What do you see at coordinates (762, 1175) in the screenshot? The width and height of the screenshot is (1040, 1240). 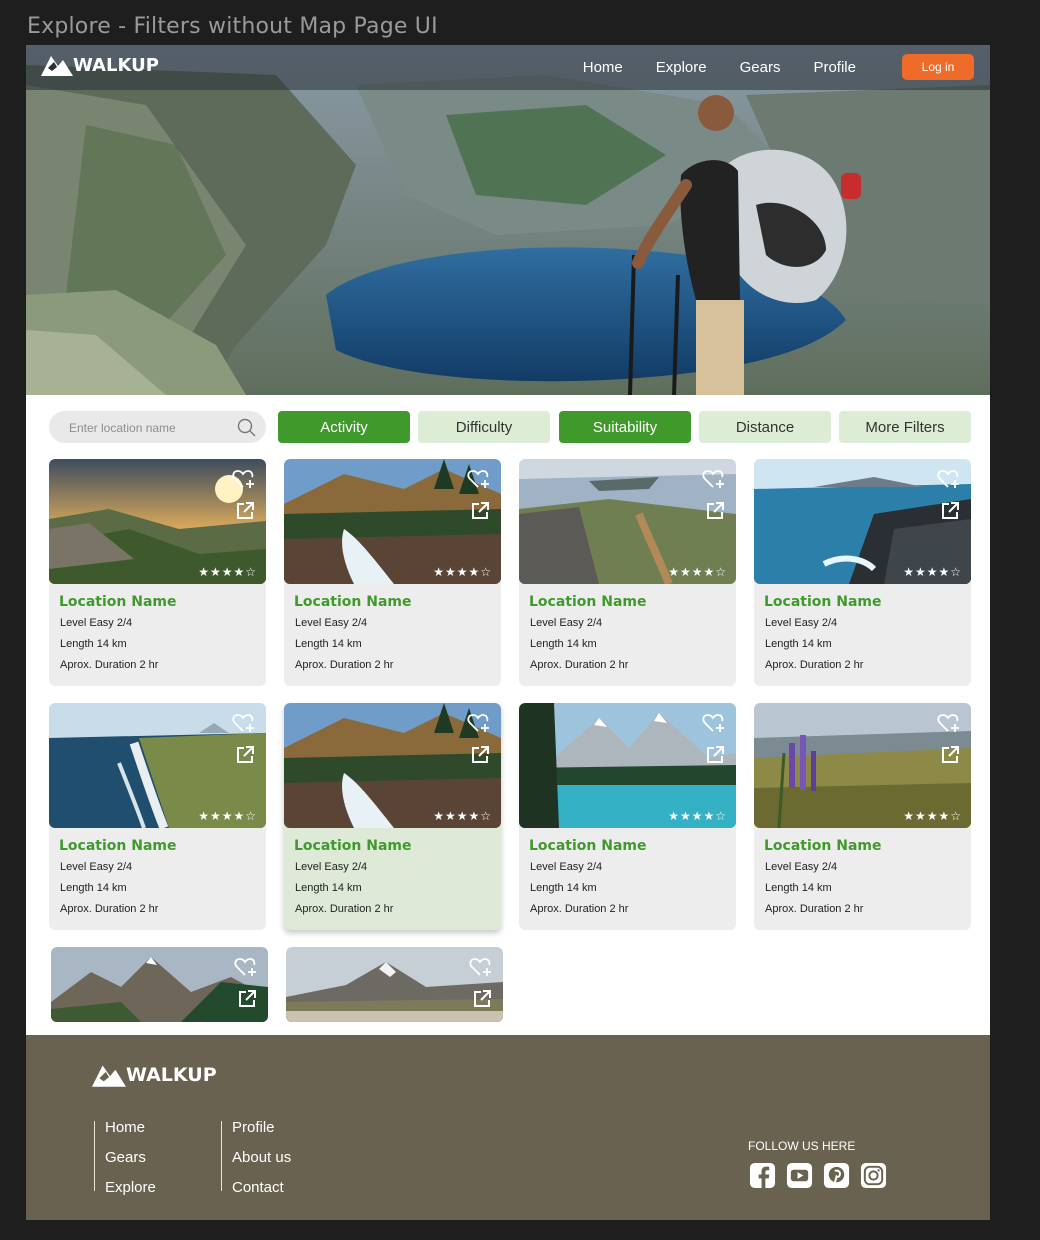 I see `facebook-icon` at bounding box center [762, 1175].